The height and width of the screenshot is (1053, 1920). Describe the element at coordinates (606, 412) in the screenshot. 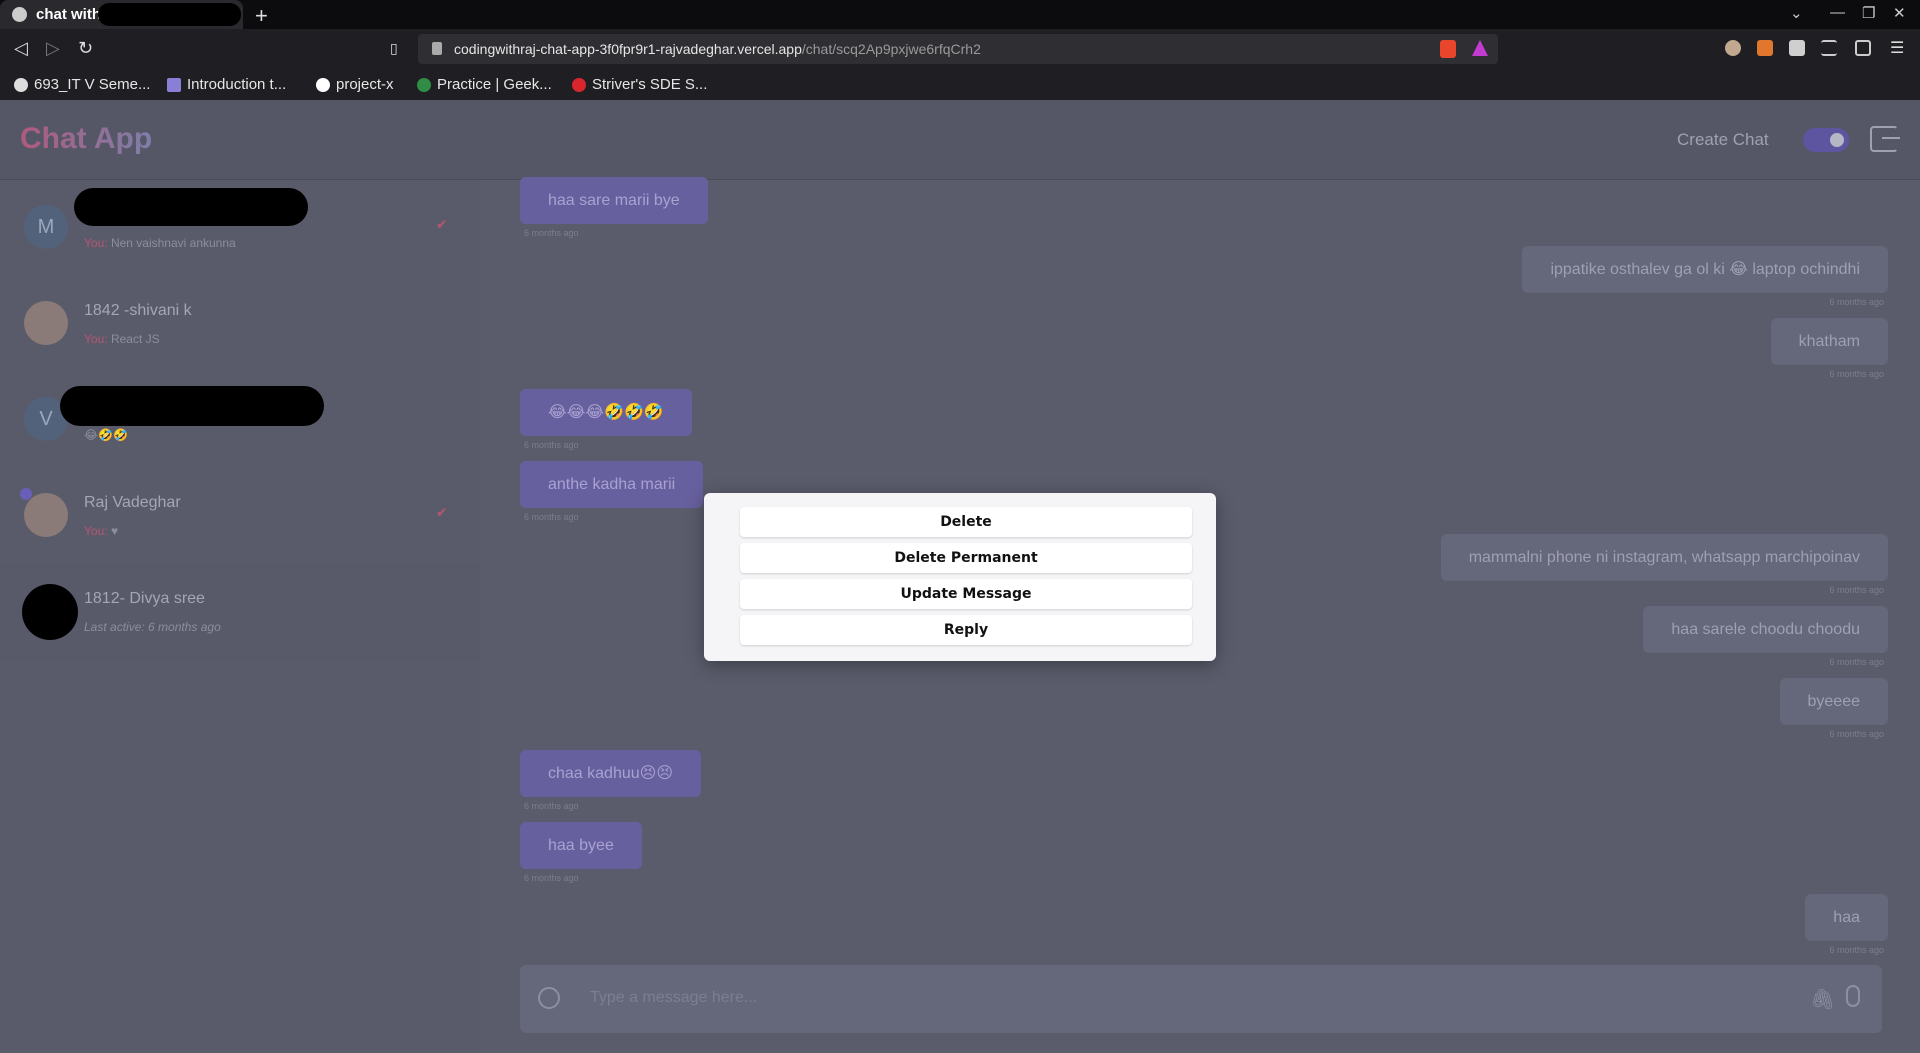

I see `message-bubble: 😂😂😂🤣🤣🤣` at that location.